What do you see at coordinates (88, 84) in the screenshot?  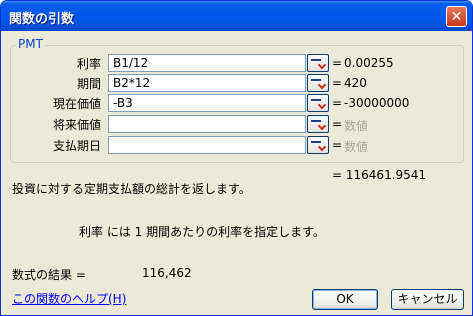 I see `arg-label-periods: 期間` at bounding box center [88, 84].